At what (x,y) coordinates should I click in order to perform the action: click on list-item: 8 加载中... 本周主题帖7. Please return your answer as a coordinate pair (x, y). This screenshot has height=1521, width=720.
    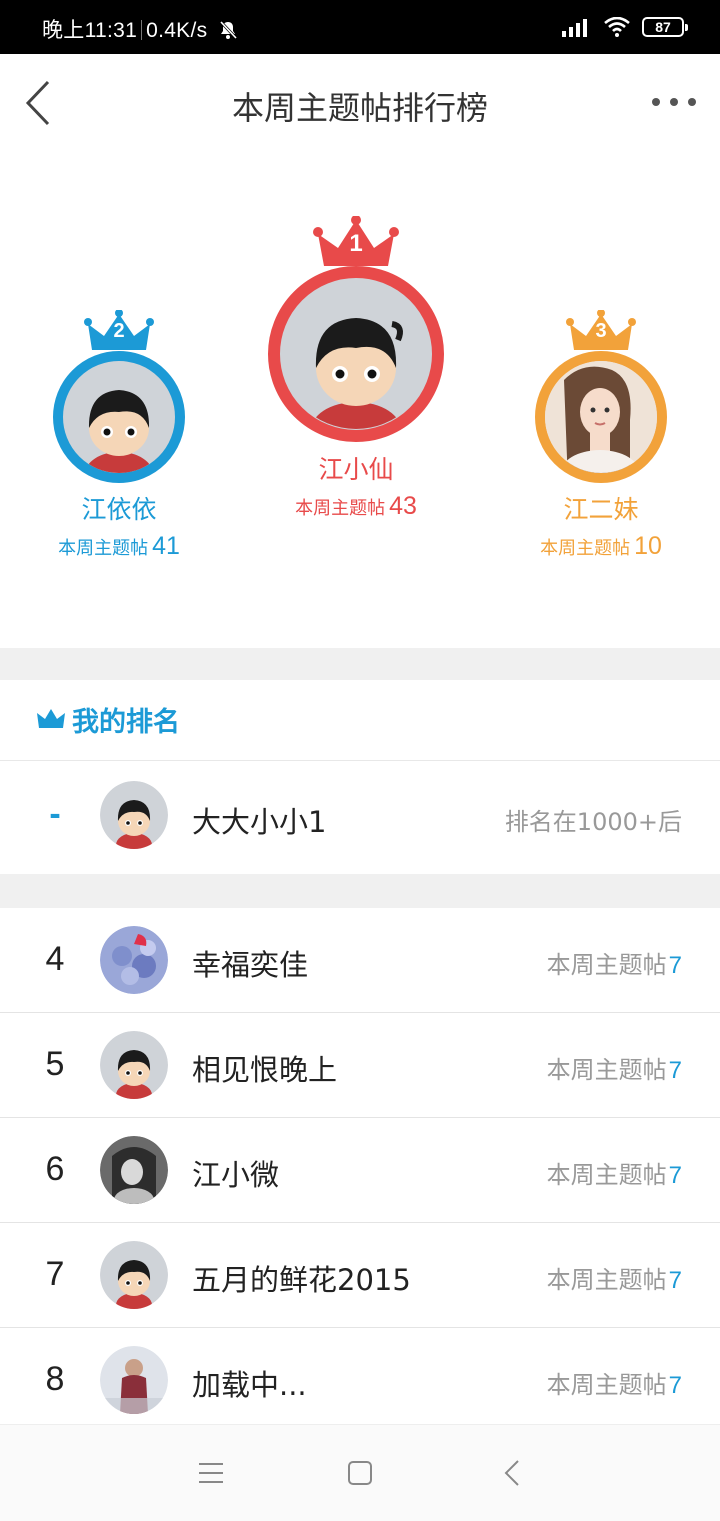
    Looking at the image, I should click on (360, 1376).